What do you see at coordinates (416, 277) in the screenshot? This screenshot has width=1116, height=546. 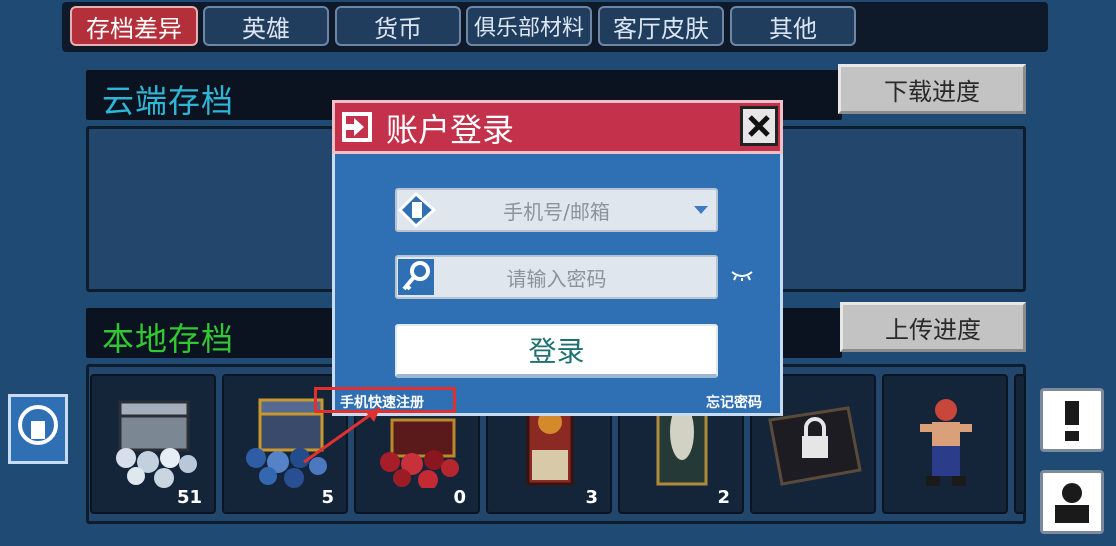 I see `key-icon` at bounding box center [416, 277].